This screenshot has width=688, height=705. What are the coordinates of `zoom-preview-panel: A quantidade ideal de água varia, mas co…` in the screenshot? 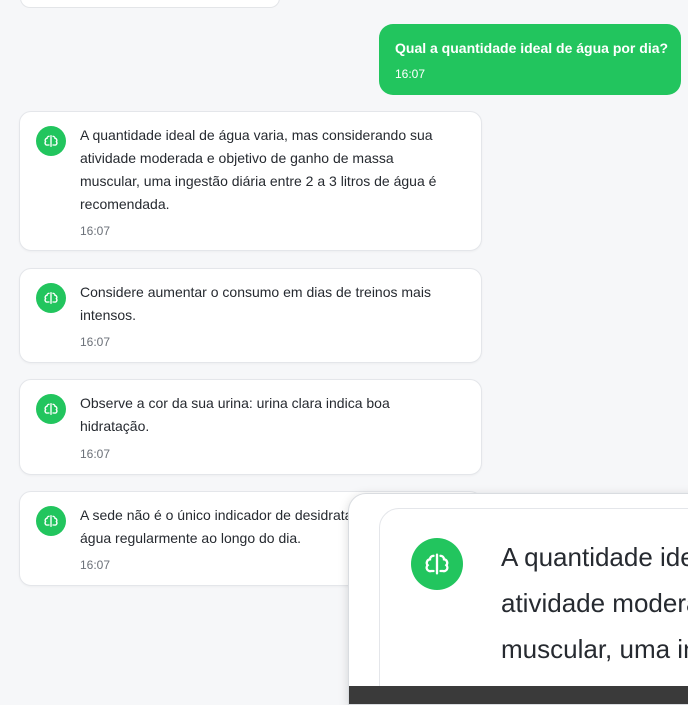 It's located at (518, 599).